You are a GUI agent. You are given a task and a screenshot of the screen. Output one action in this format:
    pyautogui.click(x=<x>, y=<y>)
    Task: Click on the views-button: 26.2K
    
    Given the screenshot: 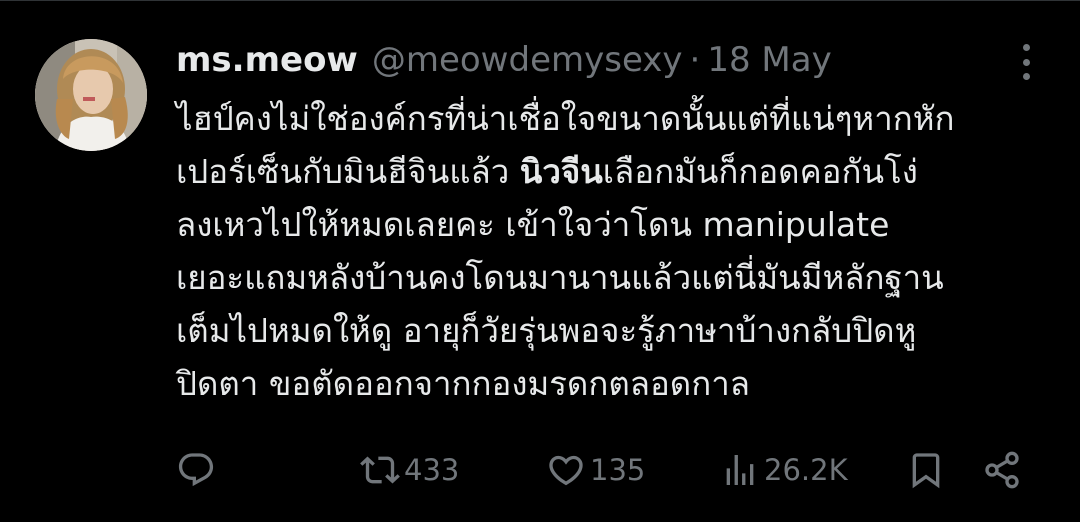 What is the action you would take?
    pyautogui.click(x=784, y=470)
    